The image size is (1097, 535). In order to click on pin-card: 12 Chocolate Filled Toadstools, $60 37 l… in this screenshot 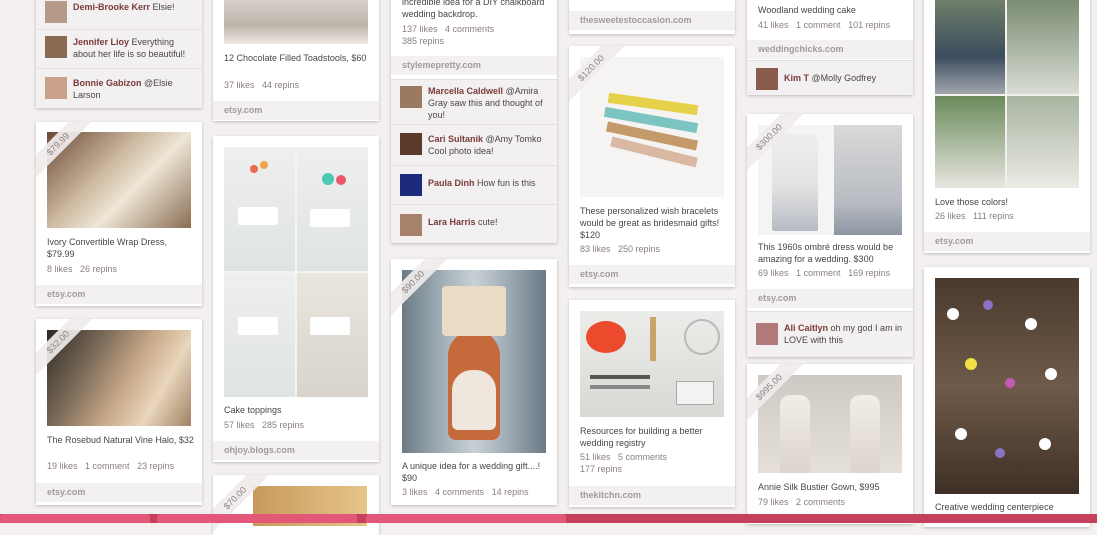, I will do `click(296, 60)`.